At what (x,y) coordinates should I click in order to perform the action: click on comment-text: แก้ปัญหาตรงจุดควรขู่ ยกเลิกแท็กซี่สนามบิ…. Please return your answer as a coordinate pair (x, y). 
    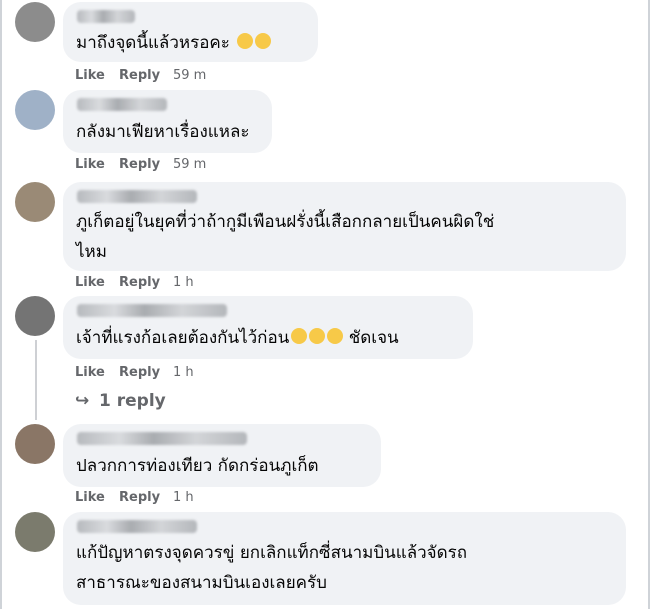
    Looking at the image, I should click on (272, 553).